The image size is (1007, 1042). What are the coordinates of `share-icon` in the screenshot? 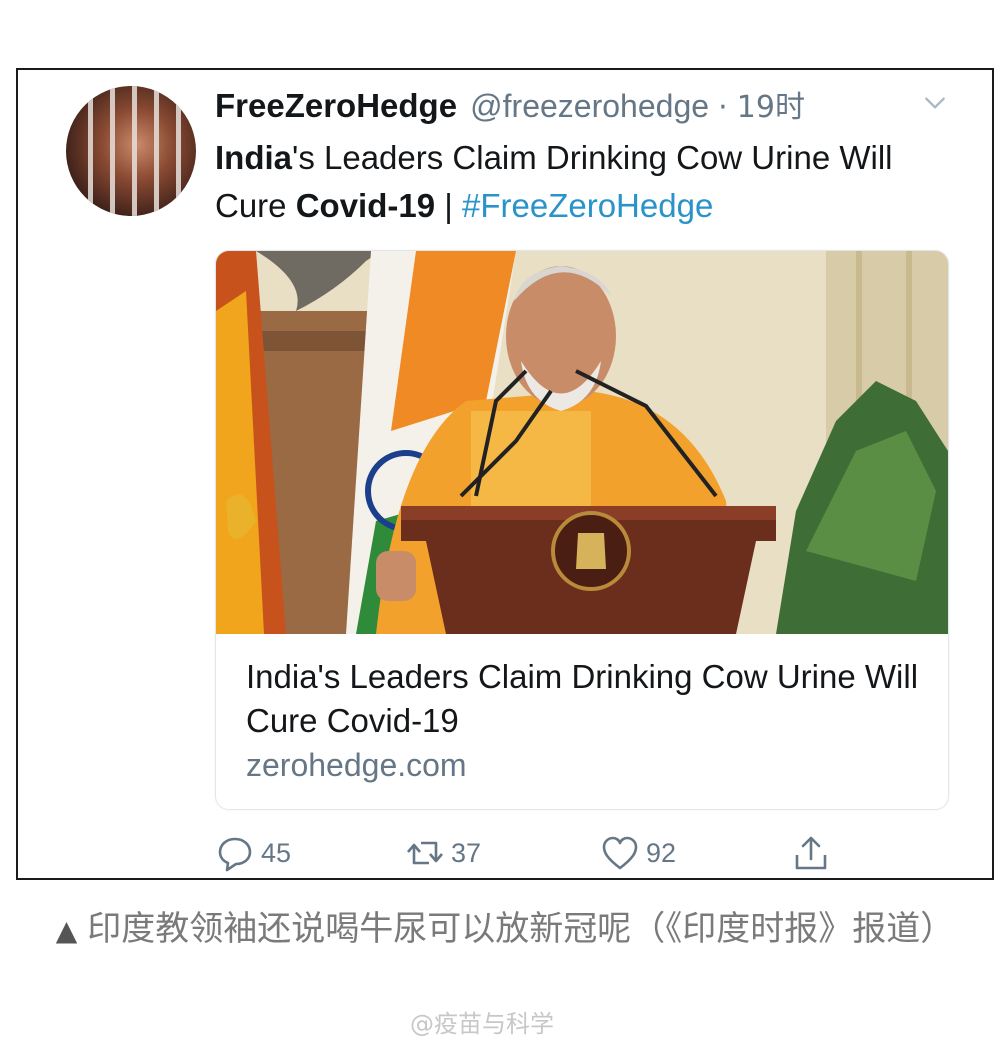 It's located at (811, 853).